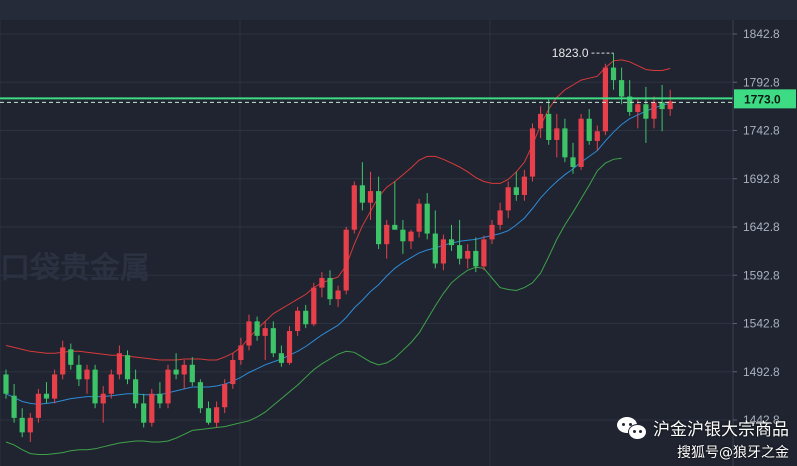 Image resolution: width=797 pixels, height=466 pixels. What do you see at coordinates (761, 131) in the screenshot?
I see `tick-label: 1742.8` at bounding box center [761, 131].